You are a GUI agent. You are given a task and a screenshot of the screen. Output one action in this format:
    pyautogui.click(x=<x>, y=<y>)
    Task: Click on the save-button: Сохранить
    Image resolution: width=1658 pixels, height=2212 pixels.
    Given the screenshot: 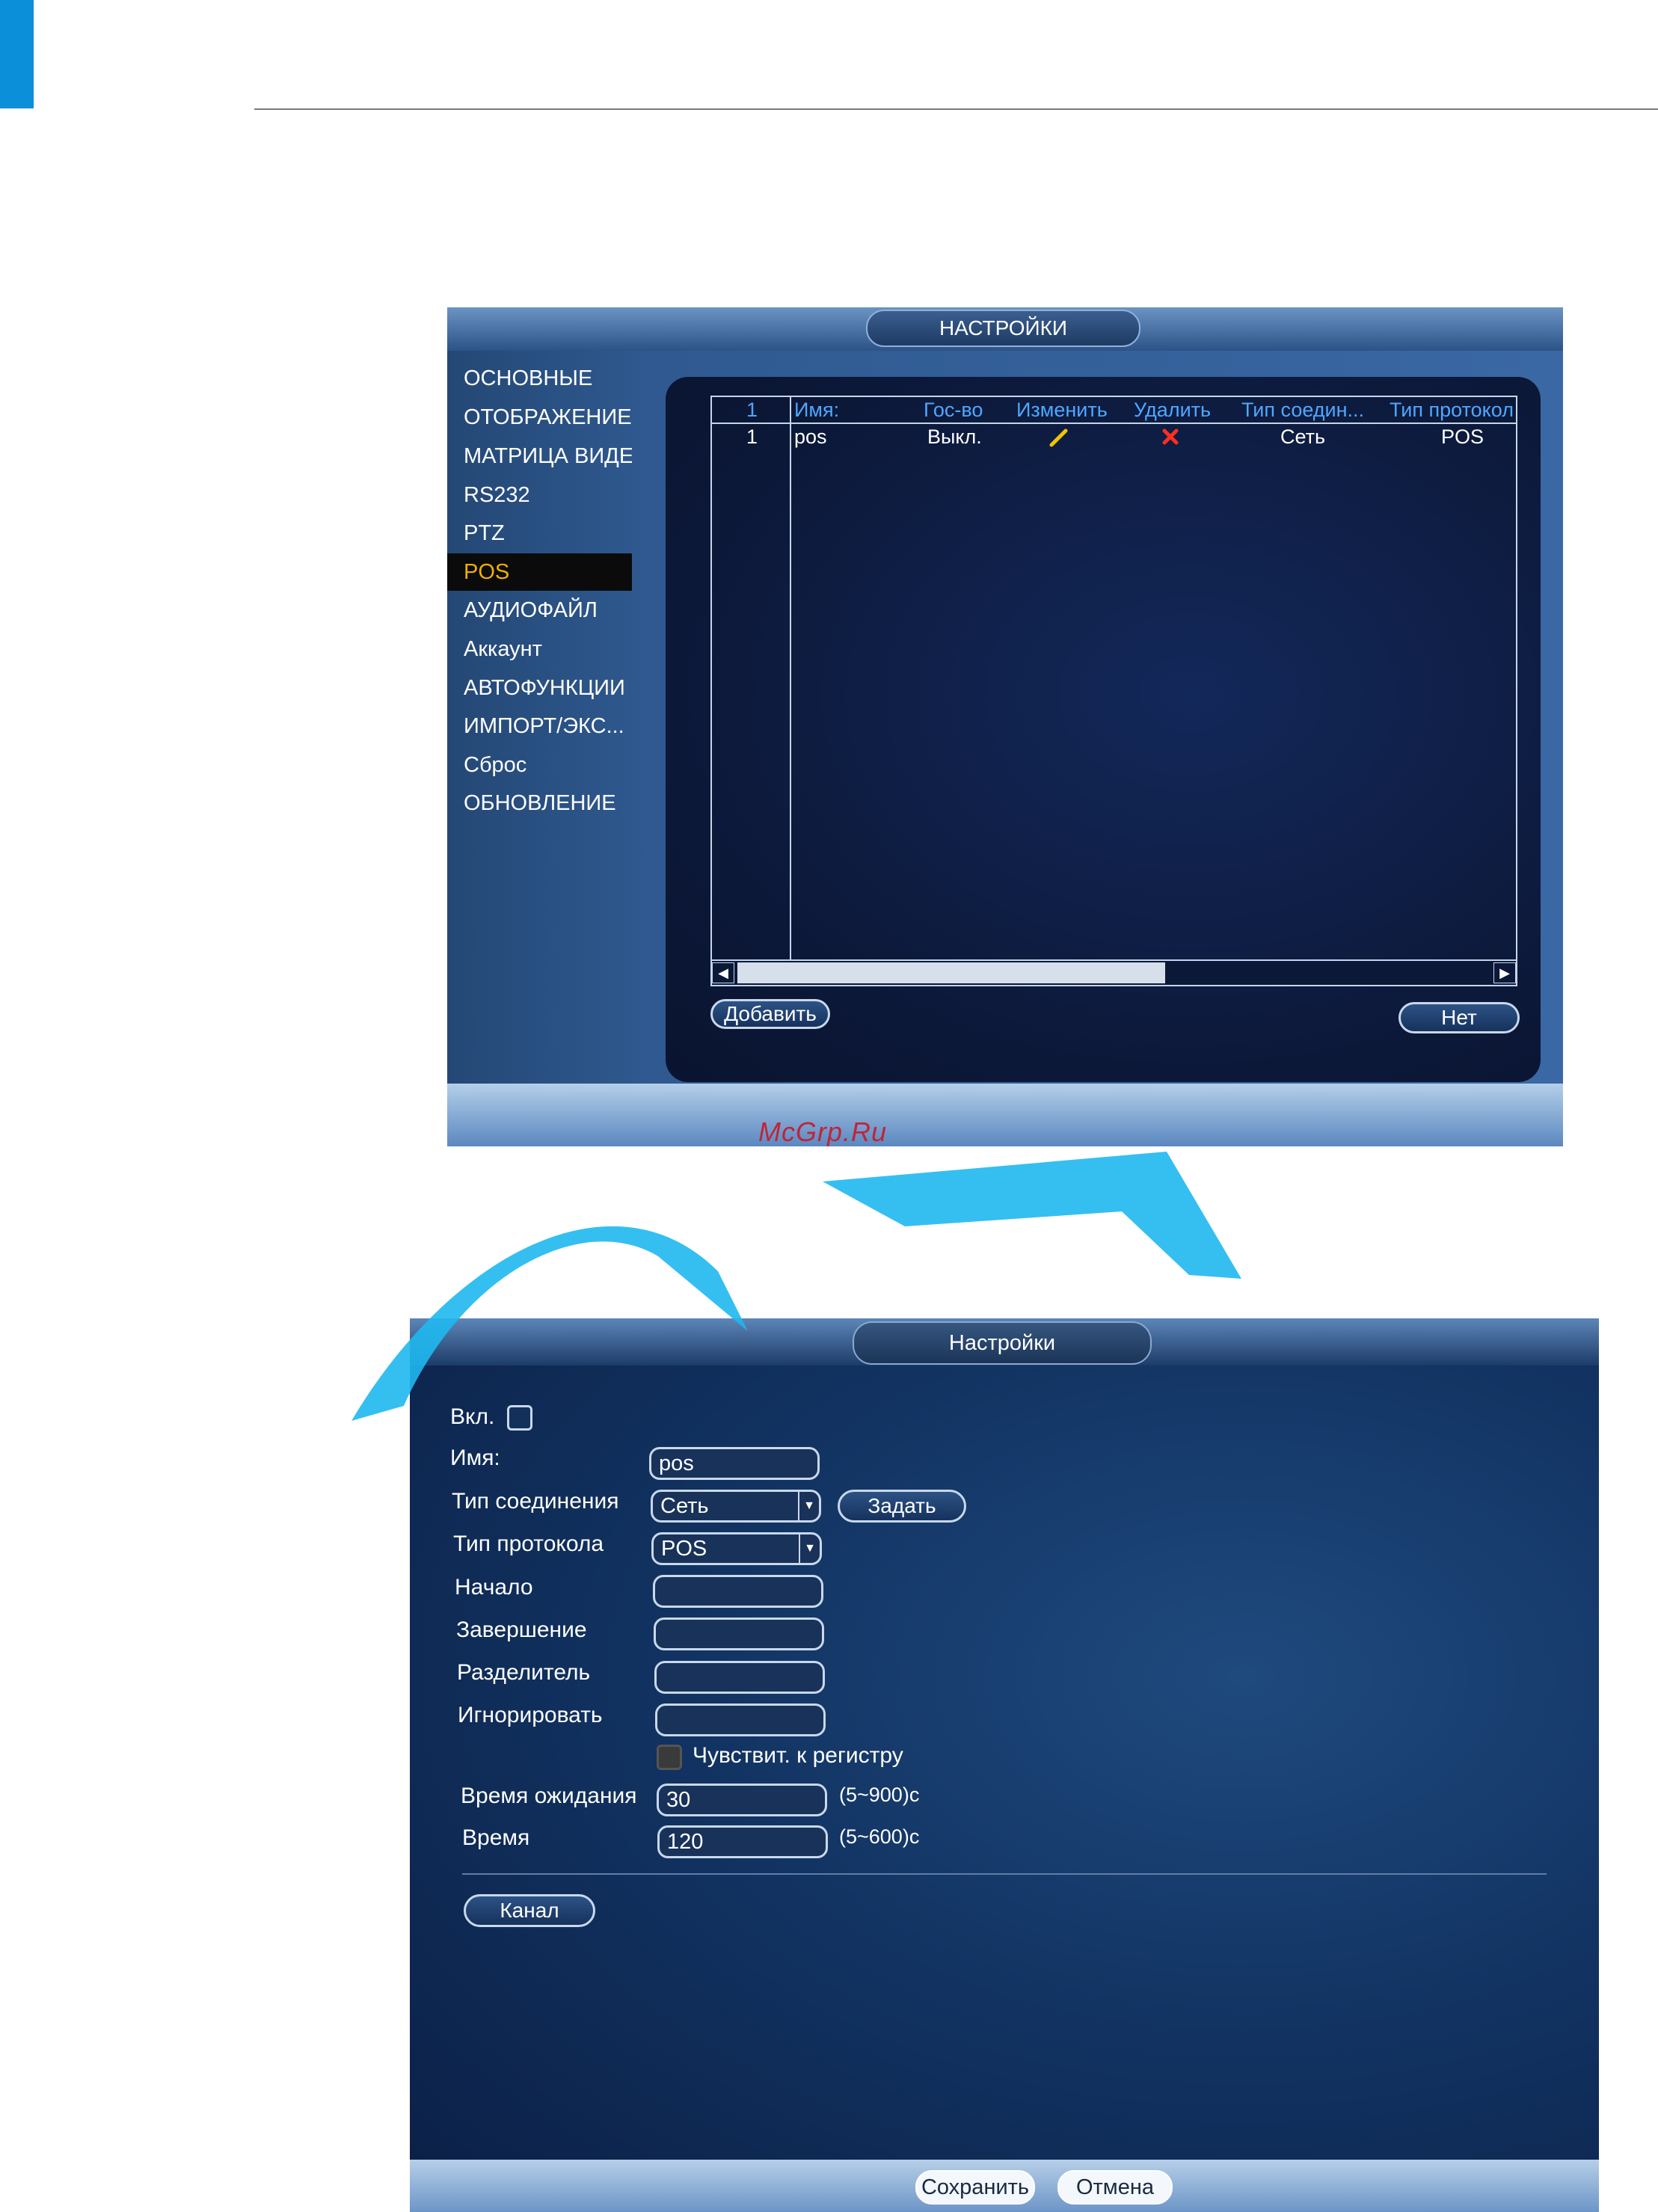 What is the action you would take?
    pyautogui.click(x=975, y=2187)
    